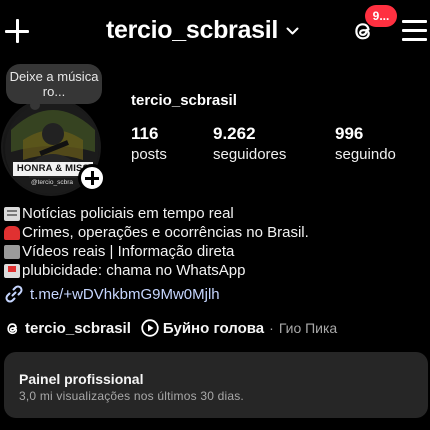 The height and width of the screenshot is (430, 430). Describe the element at coordinates (145, 133) in the screenshot. I see `stat-posts-value: 116` at that location.